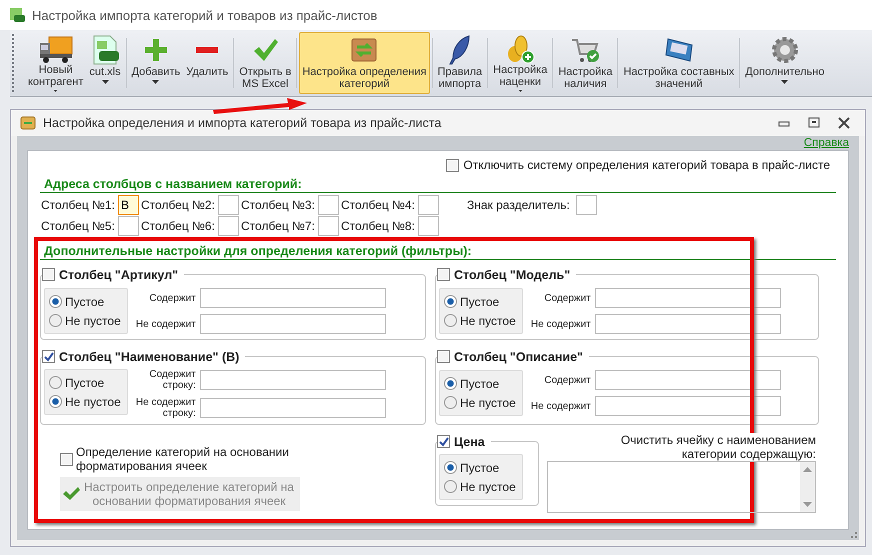 Image resolution: width=872 pixels, height=555 pixels. What do you see at coordinates (438, 185) in the screenshot?
I see `section-heading: Адреса столбцов с названием категорий:` at bounding box center [438, 185].